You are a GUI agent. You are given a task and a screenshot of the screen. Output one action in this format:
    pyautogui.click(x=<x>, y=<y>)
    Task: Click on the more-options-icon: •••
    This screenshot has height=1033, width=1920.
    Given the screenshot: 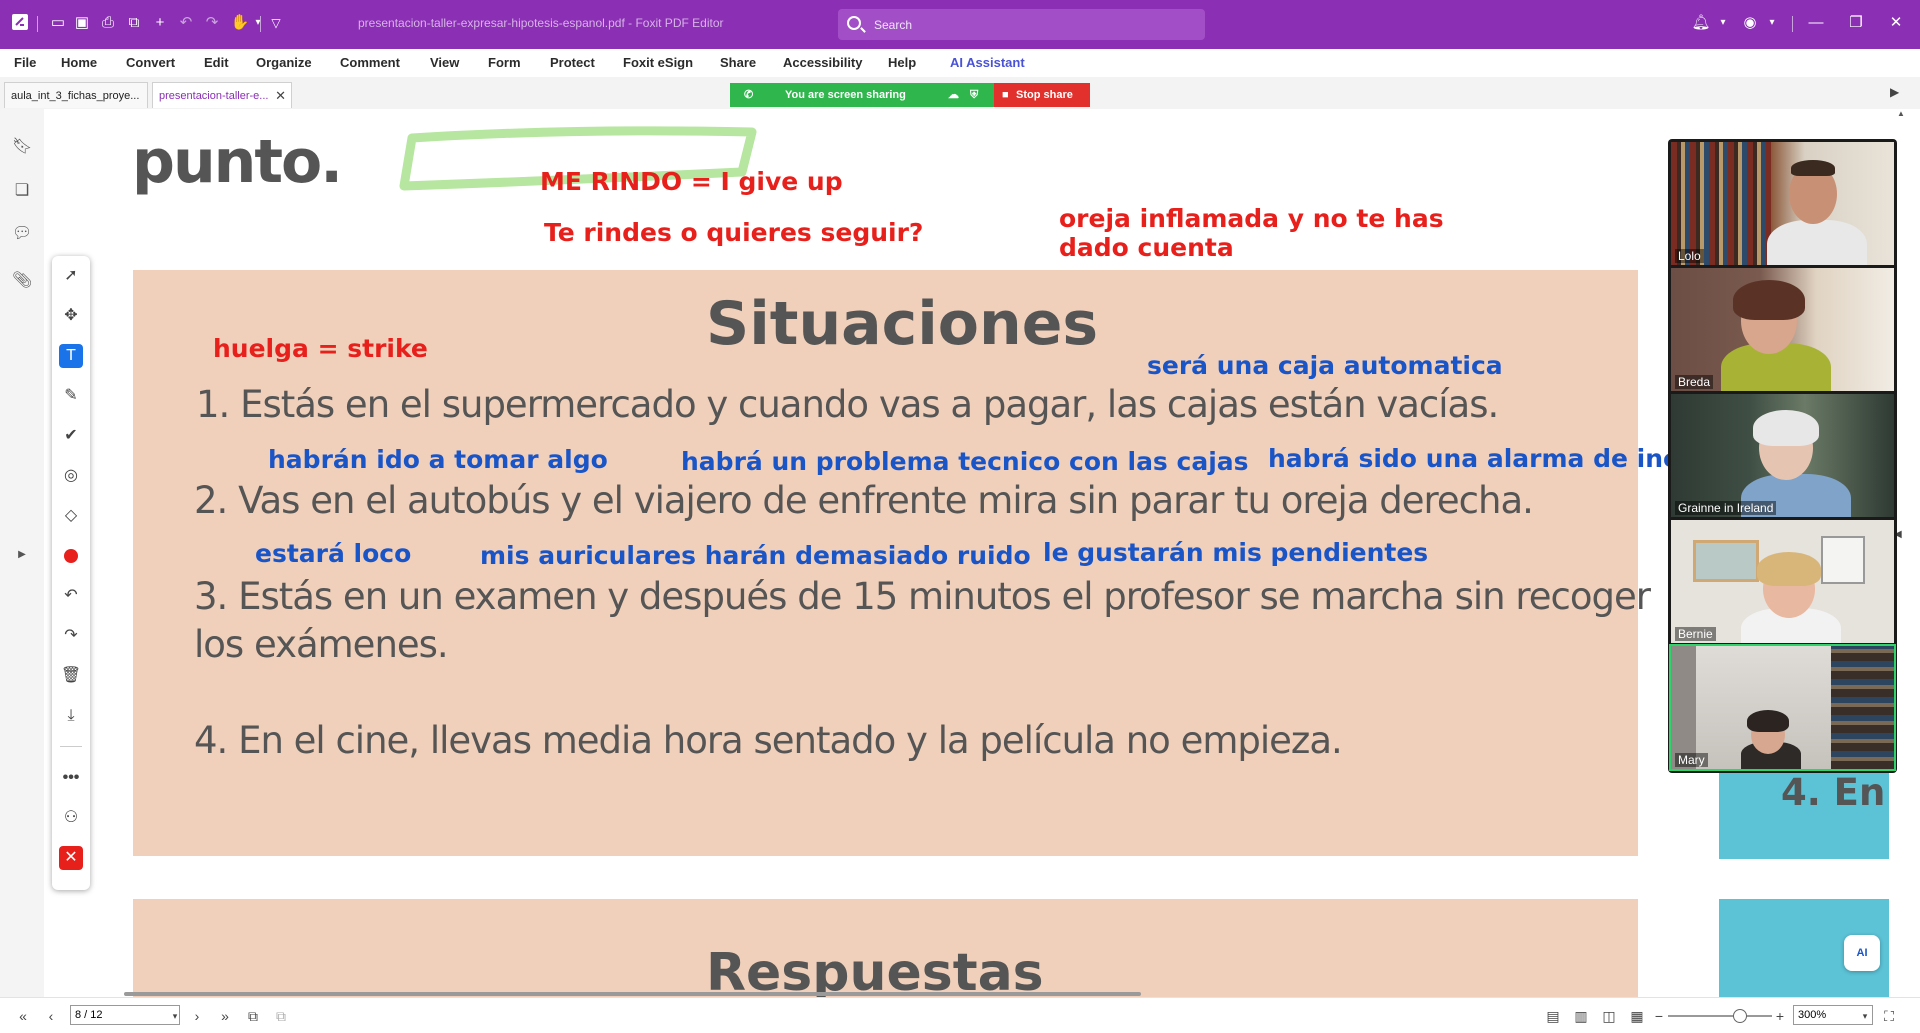 What is the action you would take?
    pyautogui.click(x=71, y=778)
    